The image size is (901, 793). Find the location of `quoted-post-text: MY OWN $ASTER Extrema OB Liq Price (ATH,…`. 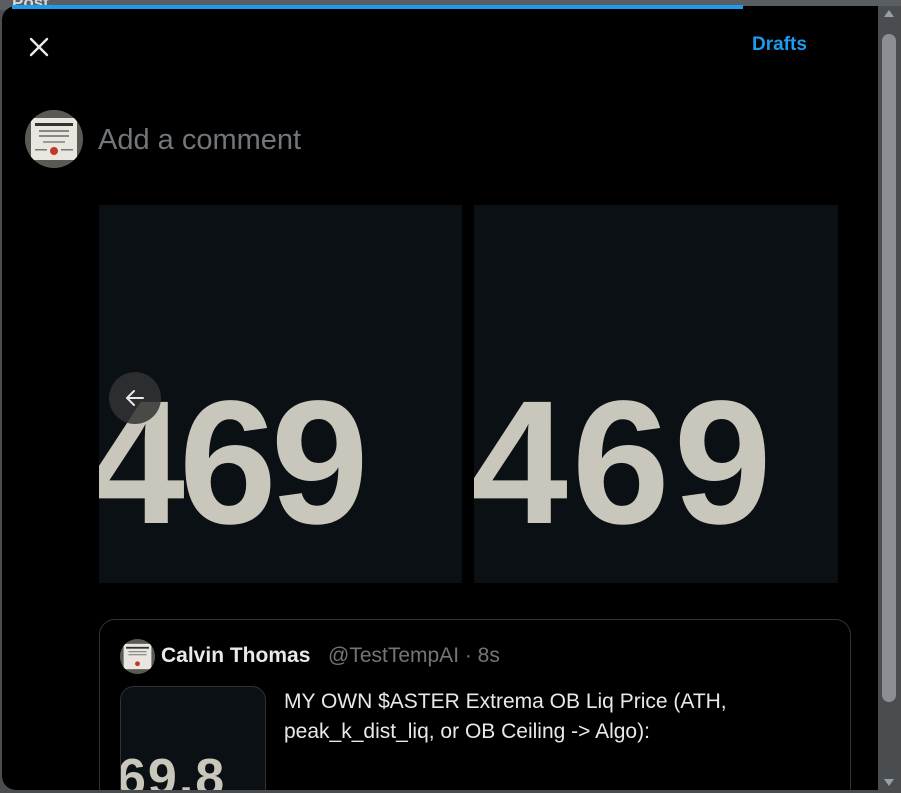

quoted-post-text: MY OWN $ASTER Extrema OB Liq Price (ATH,… is located at coordinates (505, 716).